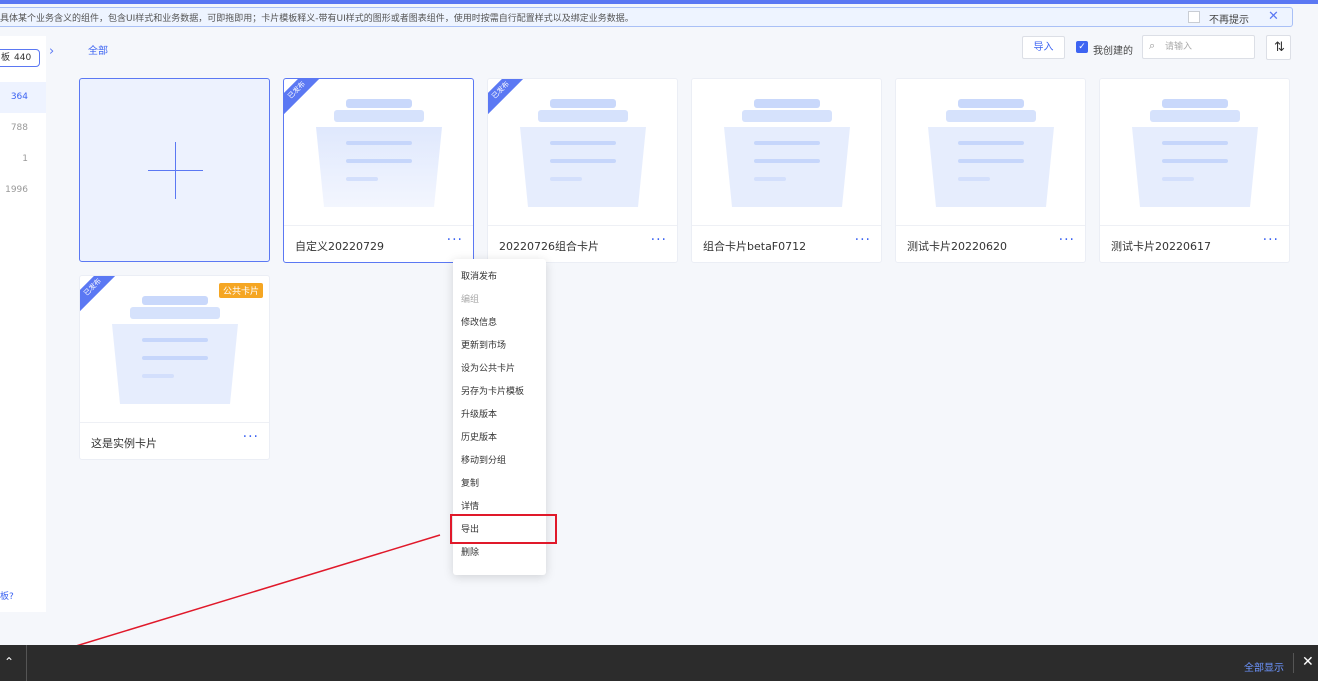  What do you see at coordinates (1194, 17) in the screenshot?
I see `dont-show-checkbox` at bounding box center [1194, 17].